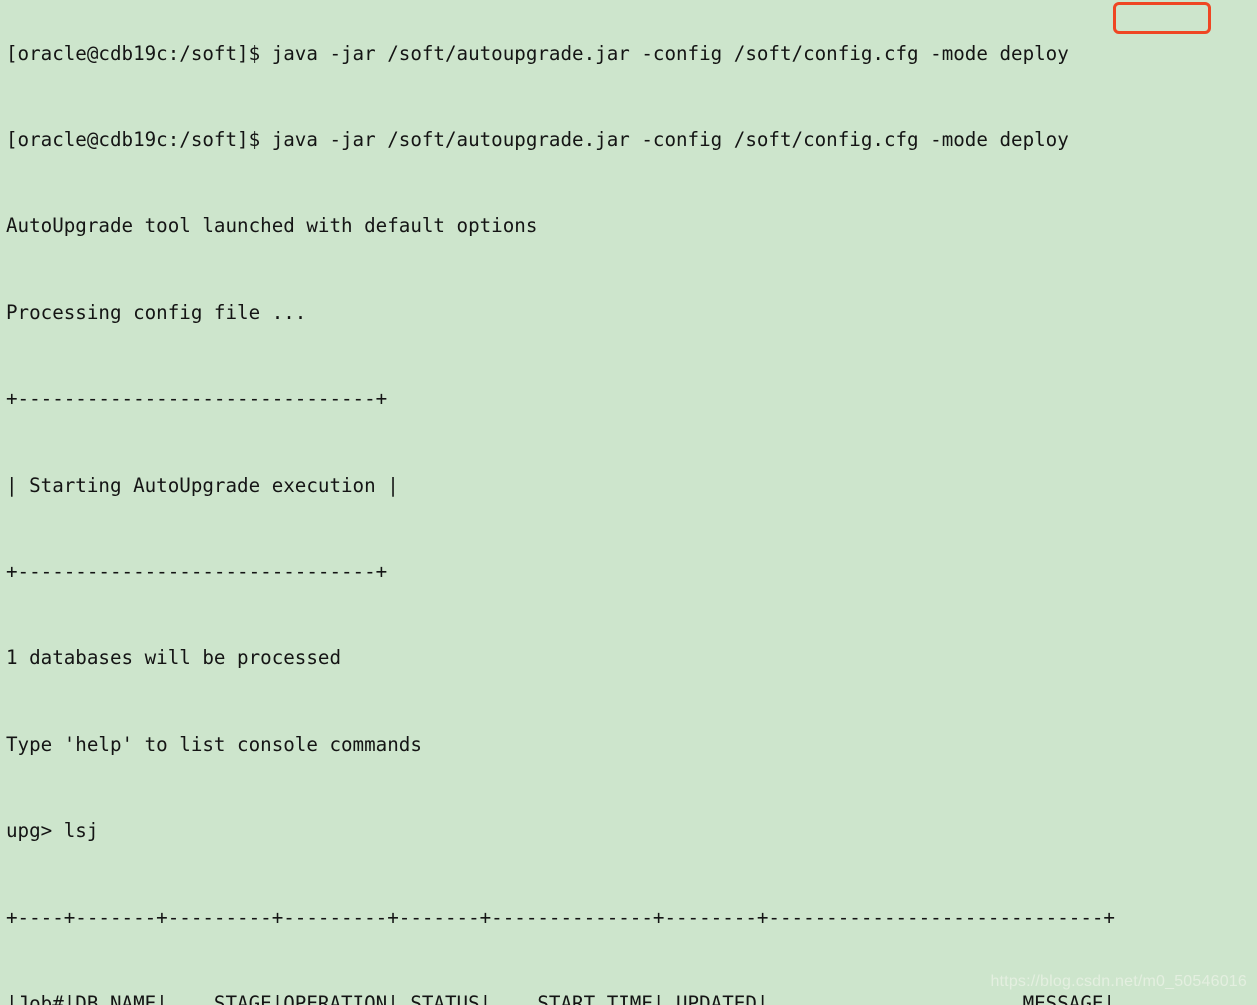 Image resolution: width=1257 pixels, height=1005 pixels. Describe the element at coordinates (214, 744) in the screenshot. I see `terminal-line: Type 'help' to list console commands` at that location.